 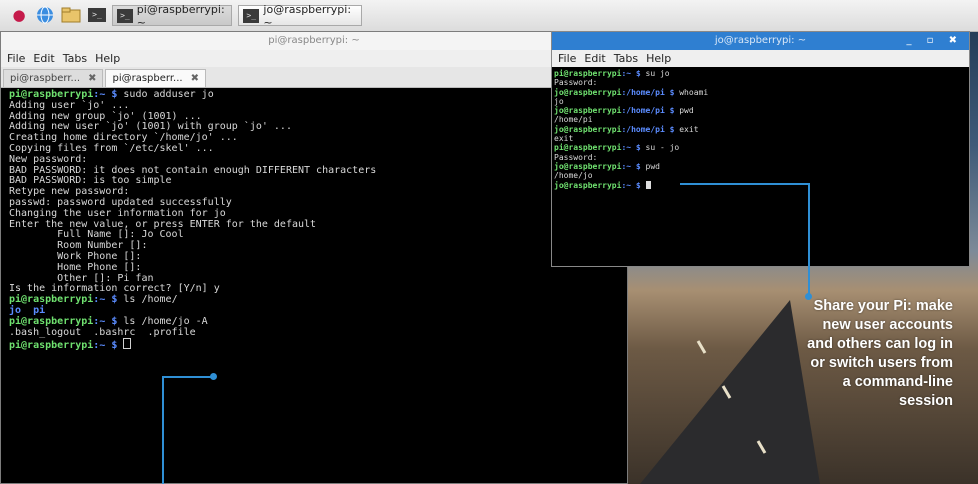 I want to click on window-title: jo@raspberrypi: ~, so click(x=760, y=40).